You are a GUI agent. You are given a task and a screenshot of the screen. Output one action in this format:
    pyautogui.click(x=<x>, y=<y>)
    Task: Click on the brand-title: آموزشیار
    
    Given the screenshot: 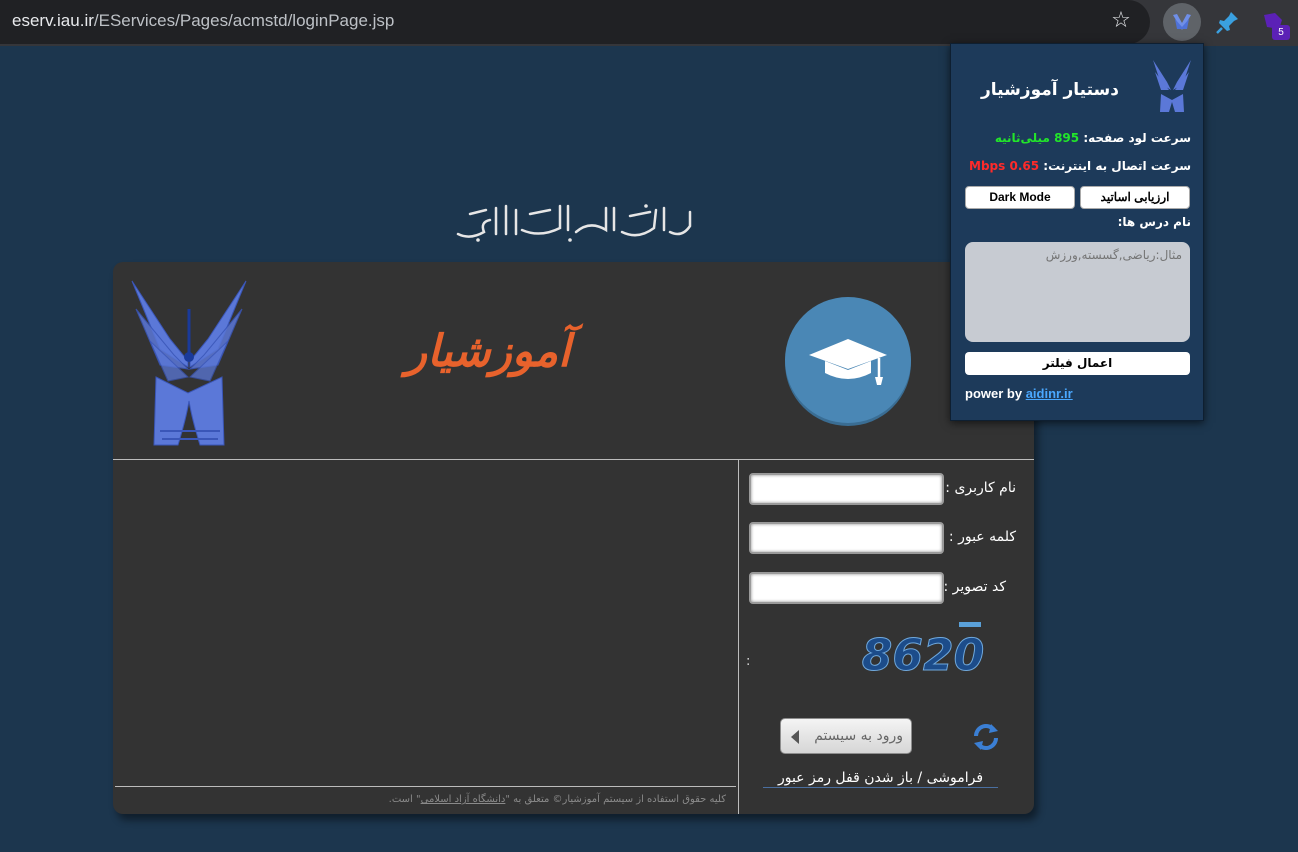 What is the action you would take?
    pyautogui.click(x=488, y=351)
    